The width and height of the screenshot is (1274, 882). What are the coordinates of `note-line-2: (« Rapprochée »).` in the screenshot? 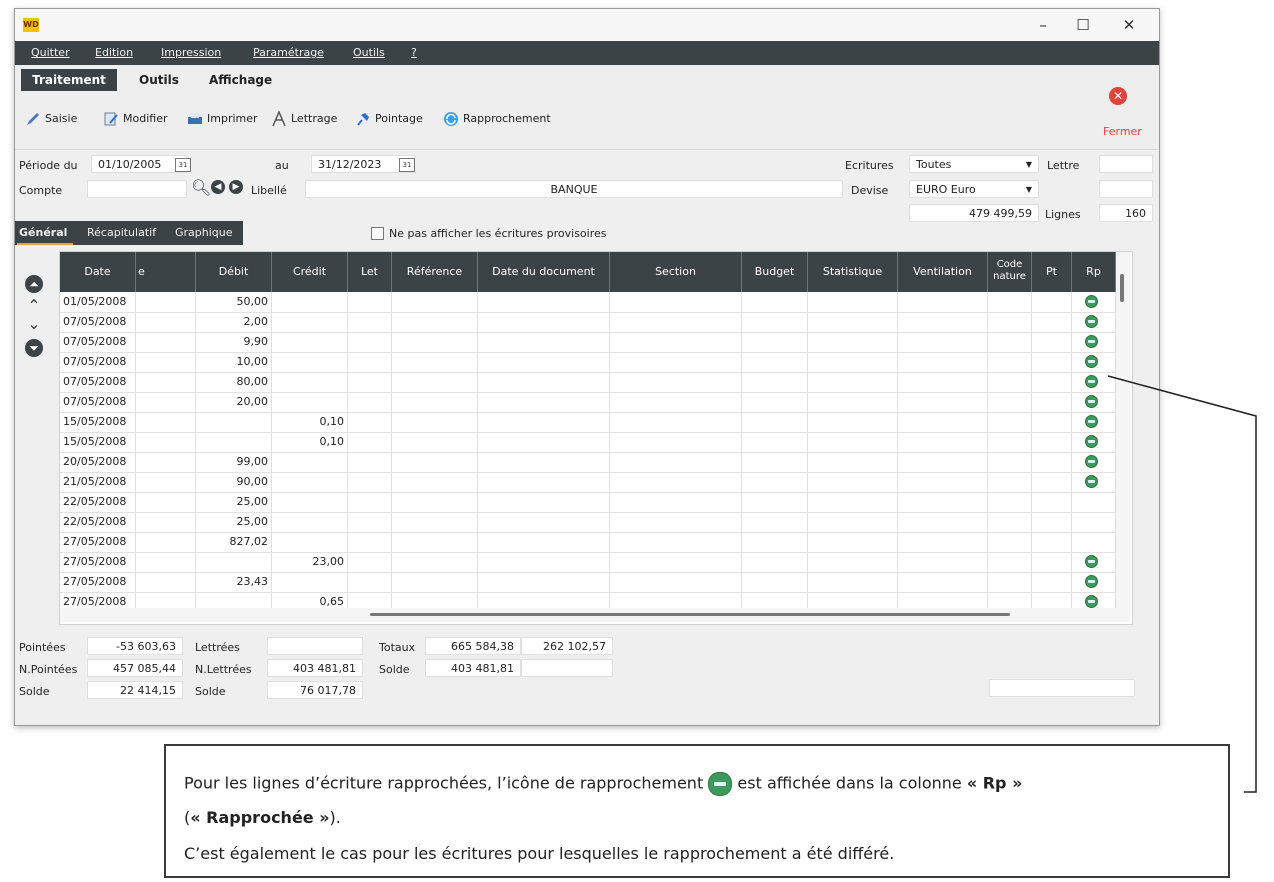 It's located at (262, 817).